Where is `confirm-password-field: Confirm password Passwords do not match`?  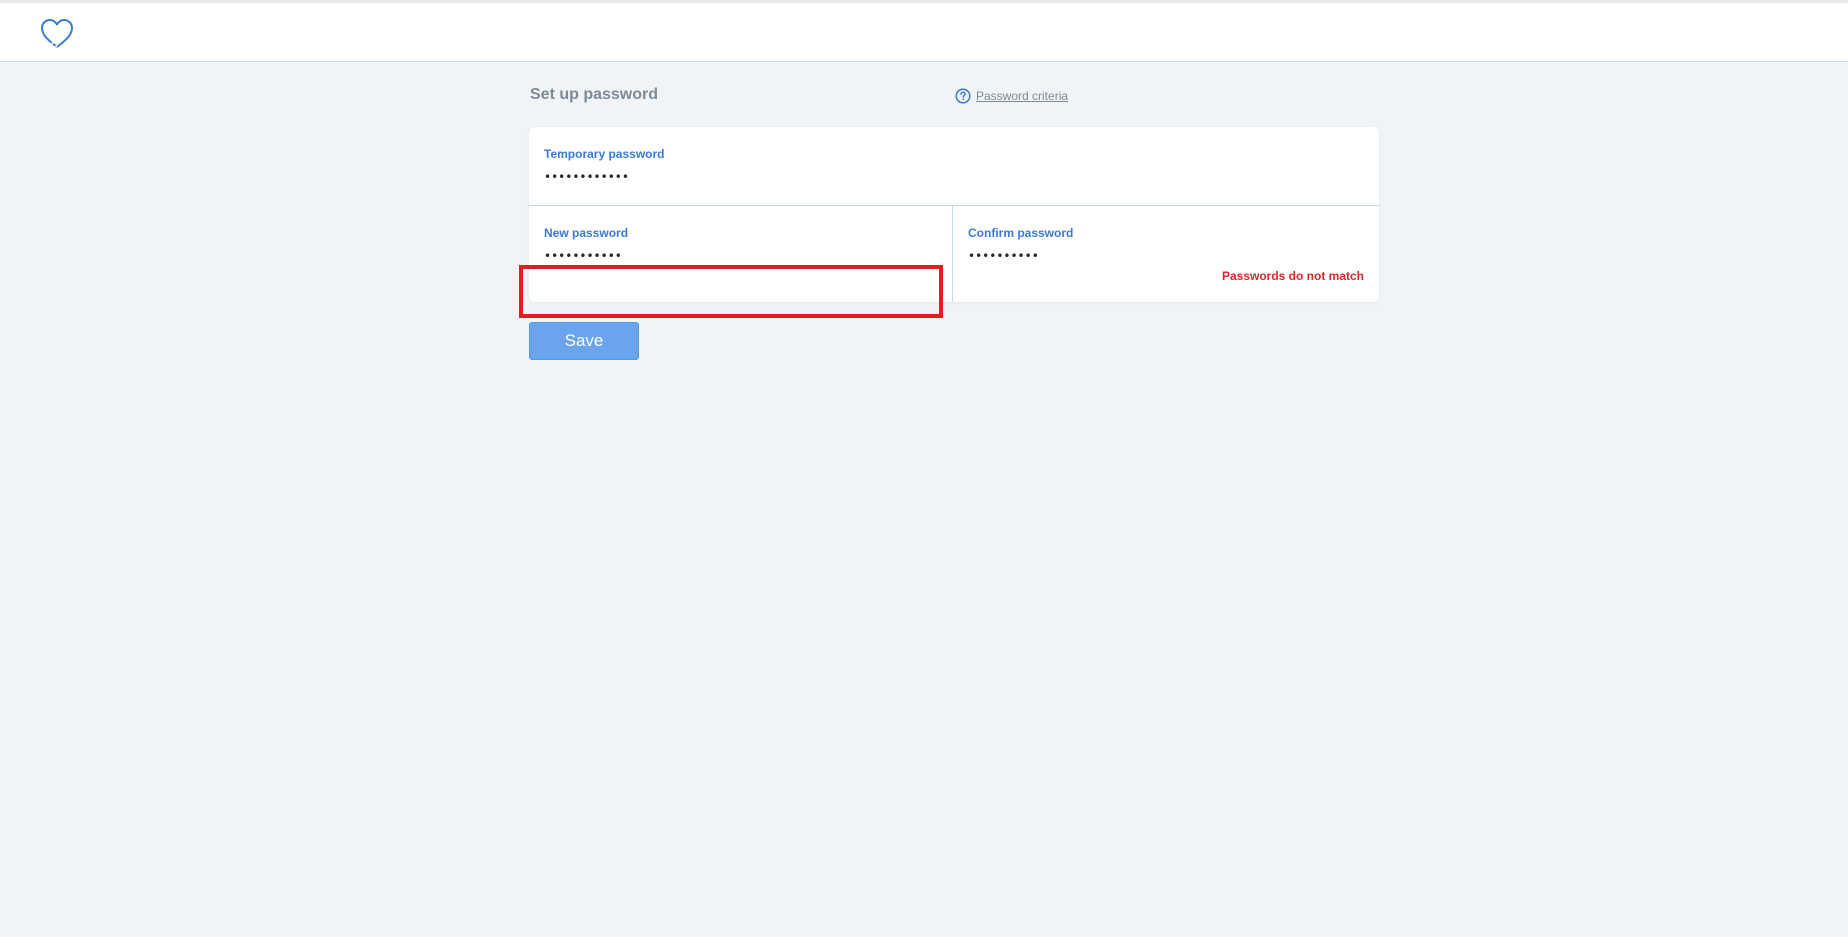 confirm-password-field: Confirm password Passwords do not match is located at coordinates (1166, 254).